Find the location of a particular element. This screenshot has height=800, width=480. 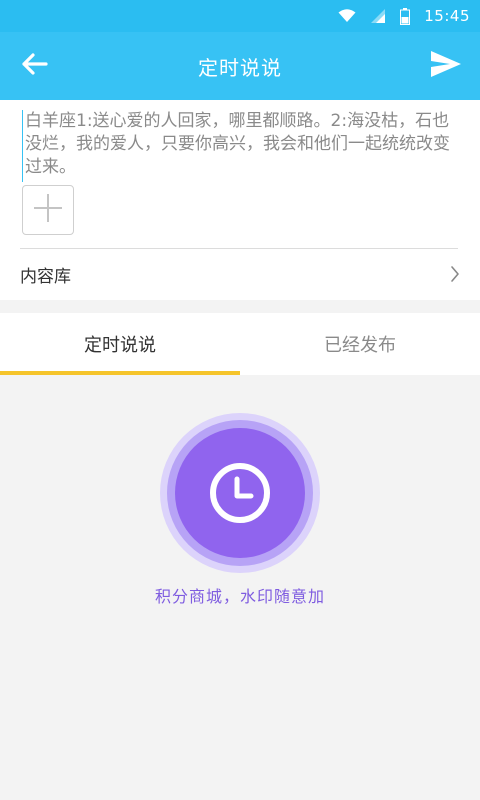

tab-label: 定时说说 is located at coordinates (120, 345).